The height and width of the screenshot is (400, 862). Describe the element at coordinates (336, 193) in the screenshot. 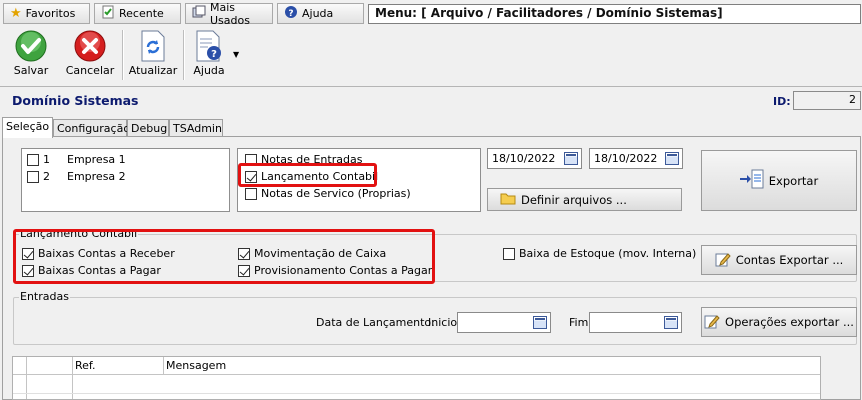

I see `option-label: Notas de Servico (Proprias)` at that location.